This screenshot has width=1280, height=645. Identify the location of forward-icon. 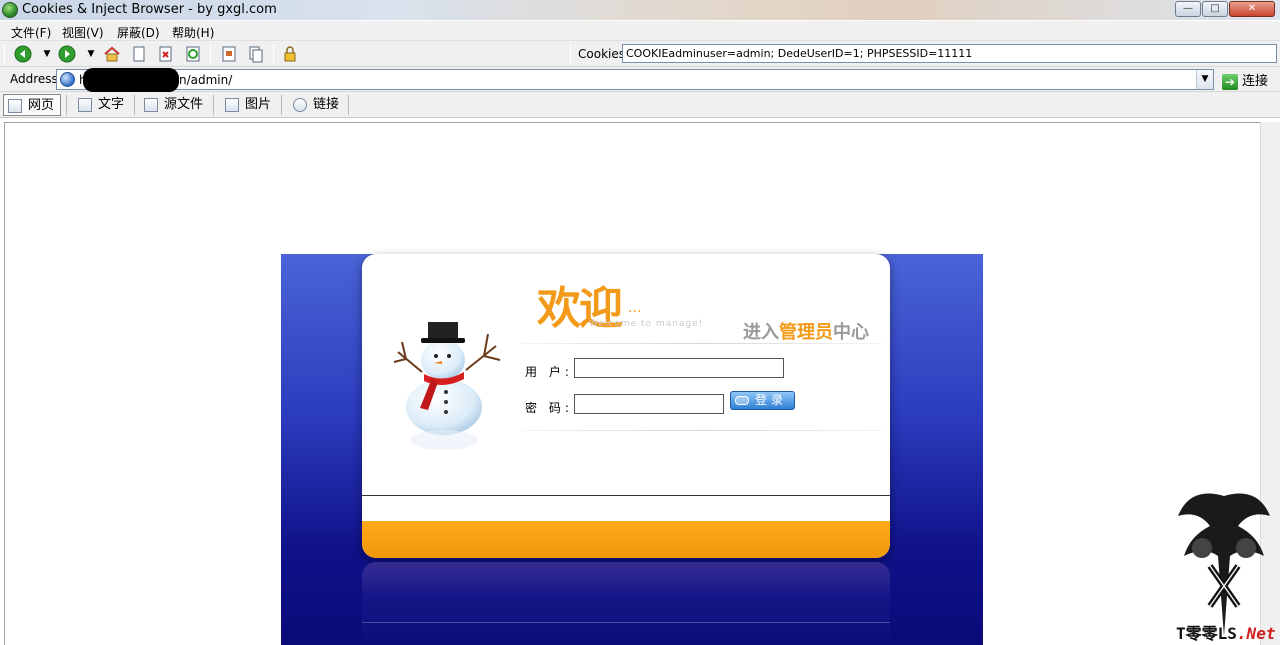
(67, 54).